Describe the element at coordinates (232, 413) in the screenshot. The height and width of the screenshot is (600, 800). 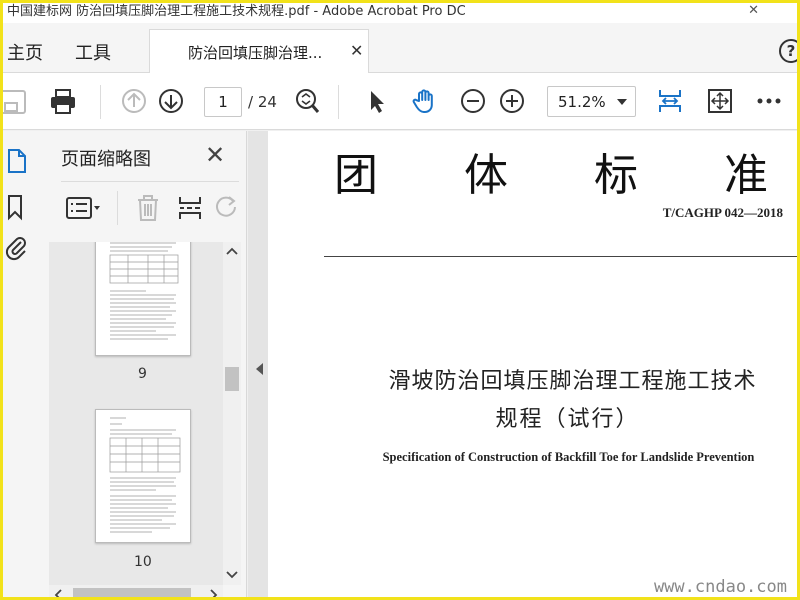
I see `thumbnail-vertical-scrollbar` at that location.